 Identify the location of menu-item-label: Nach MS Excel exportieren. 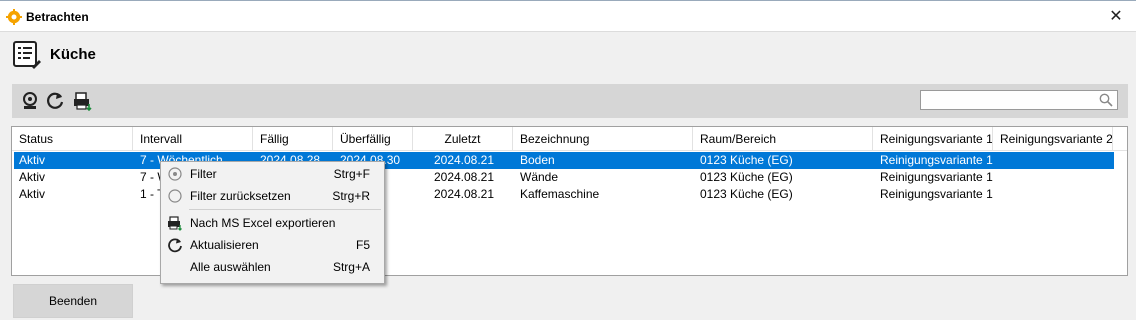
(263, 223).